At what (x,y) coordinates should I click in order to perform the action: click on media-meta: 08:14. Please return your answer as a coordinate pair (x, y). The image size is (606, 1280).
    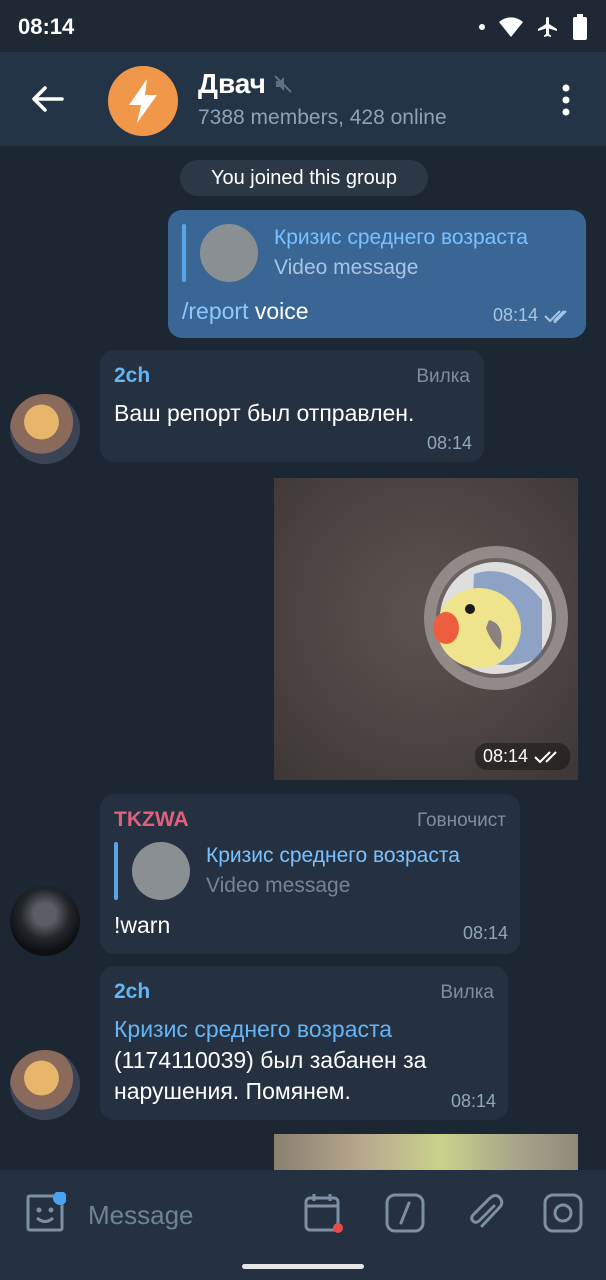
    Looking at the image, I should click on (522, 756).